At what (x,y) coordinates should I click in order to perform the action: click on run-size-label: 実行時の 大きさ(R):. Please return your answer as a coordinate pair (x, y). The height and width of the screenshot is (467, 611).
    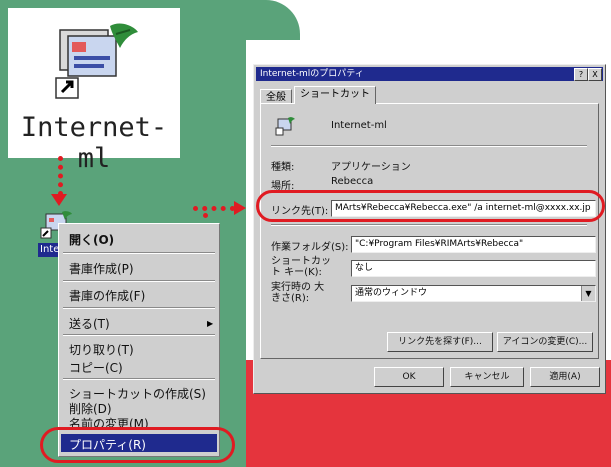
    Looking at the image, I should click on (298, 293).